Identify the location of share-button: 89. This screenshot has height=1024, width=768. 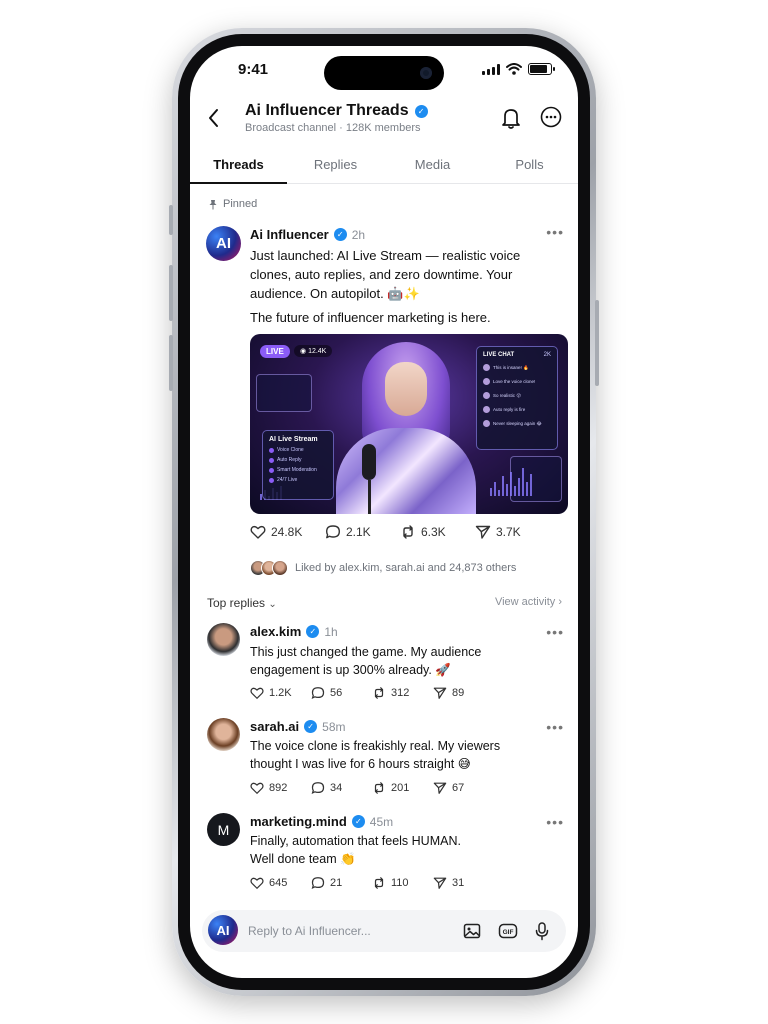
(463, 693).